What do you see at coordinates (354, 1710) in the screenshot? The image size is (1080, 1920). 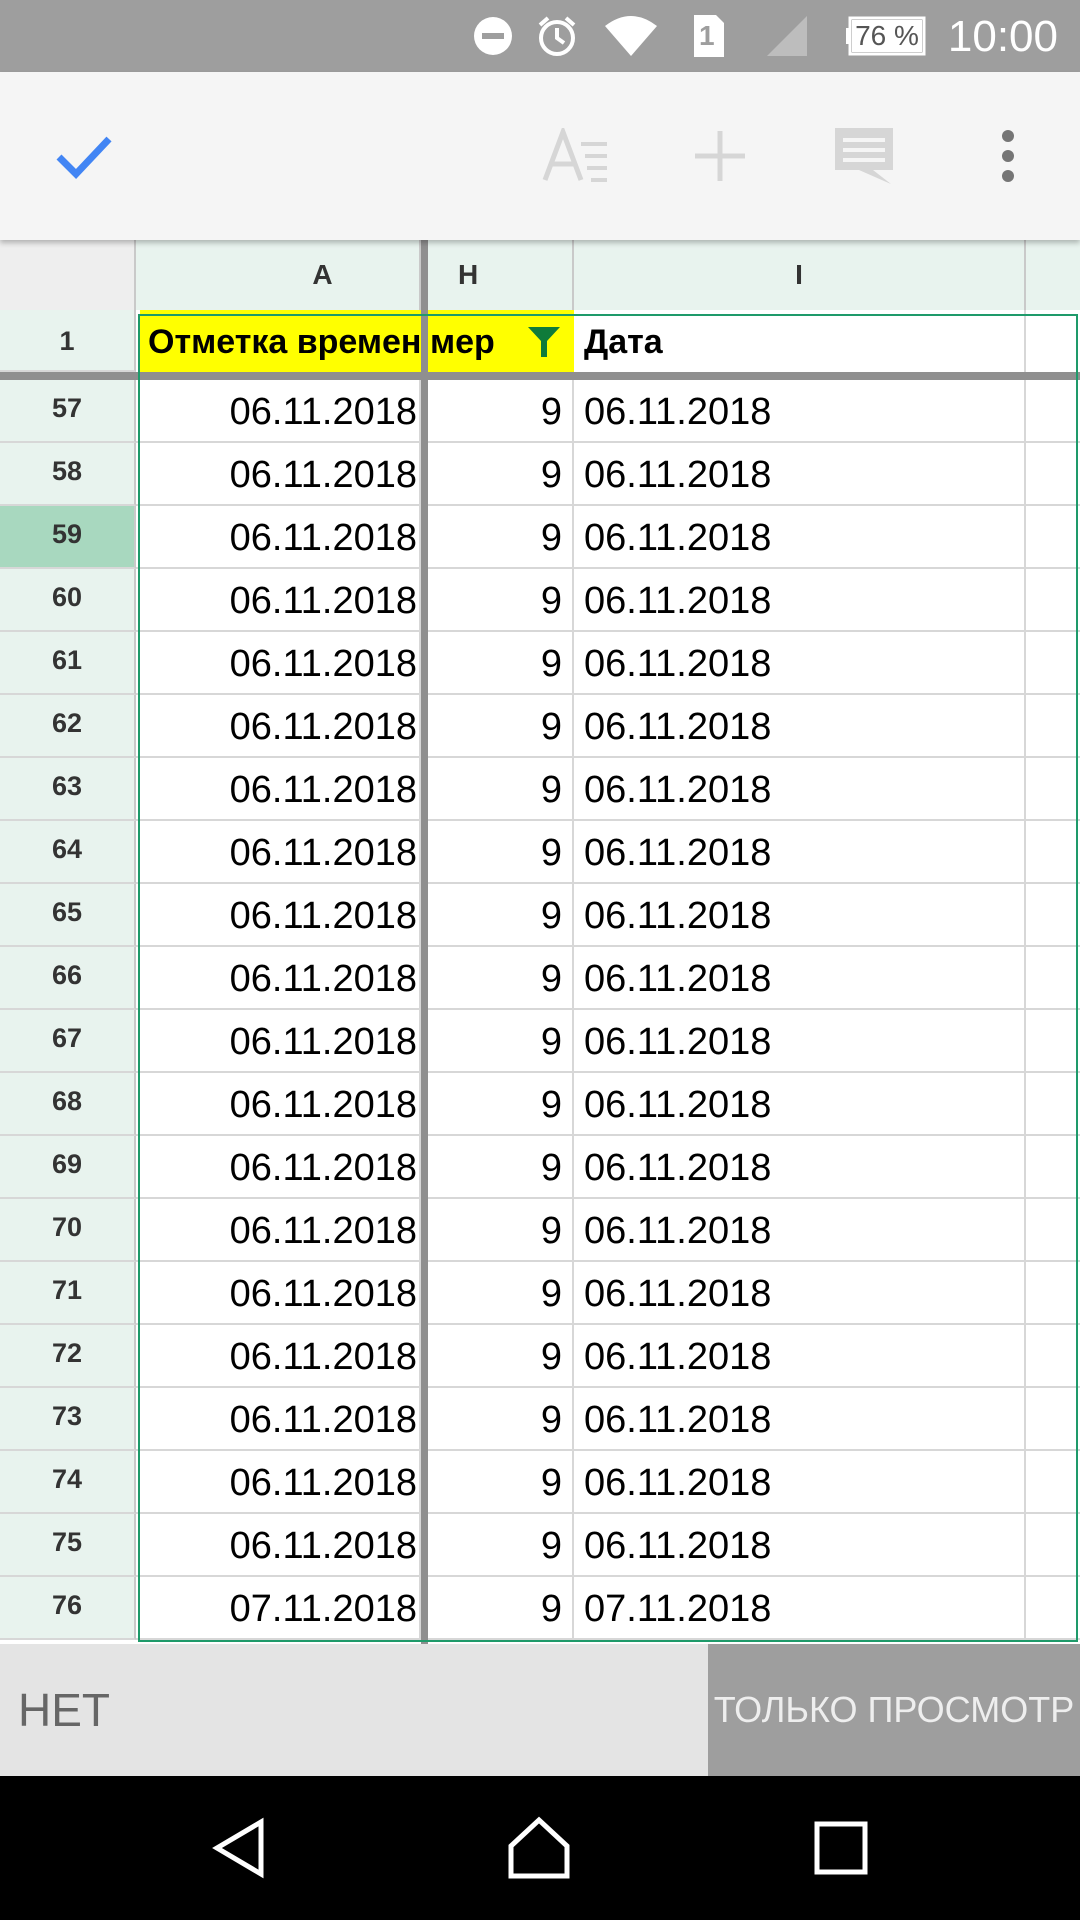 I see `cell-value-field: НЕТ` at bounding box center [354, 1710].